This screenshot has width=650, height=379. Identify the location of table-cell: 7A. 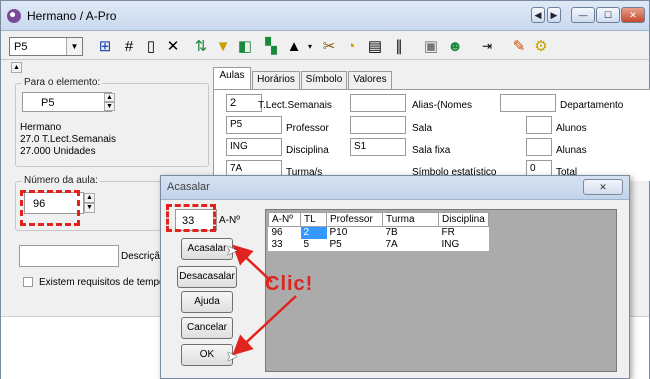
(411, 245).